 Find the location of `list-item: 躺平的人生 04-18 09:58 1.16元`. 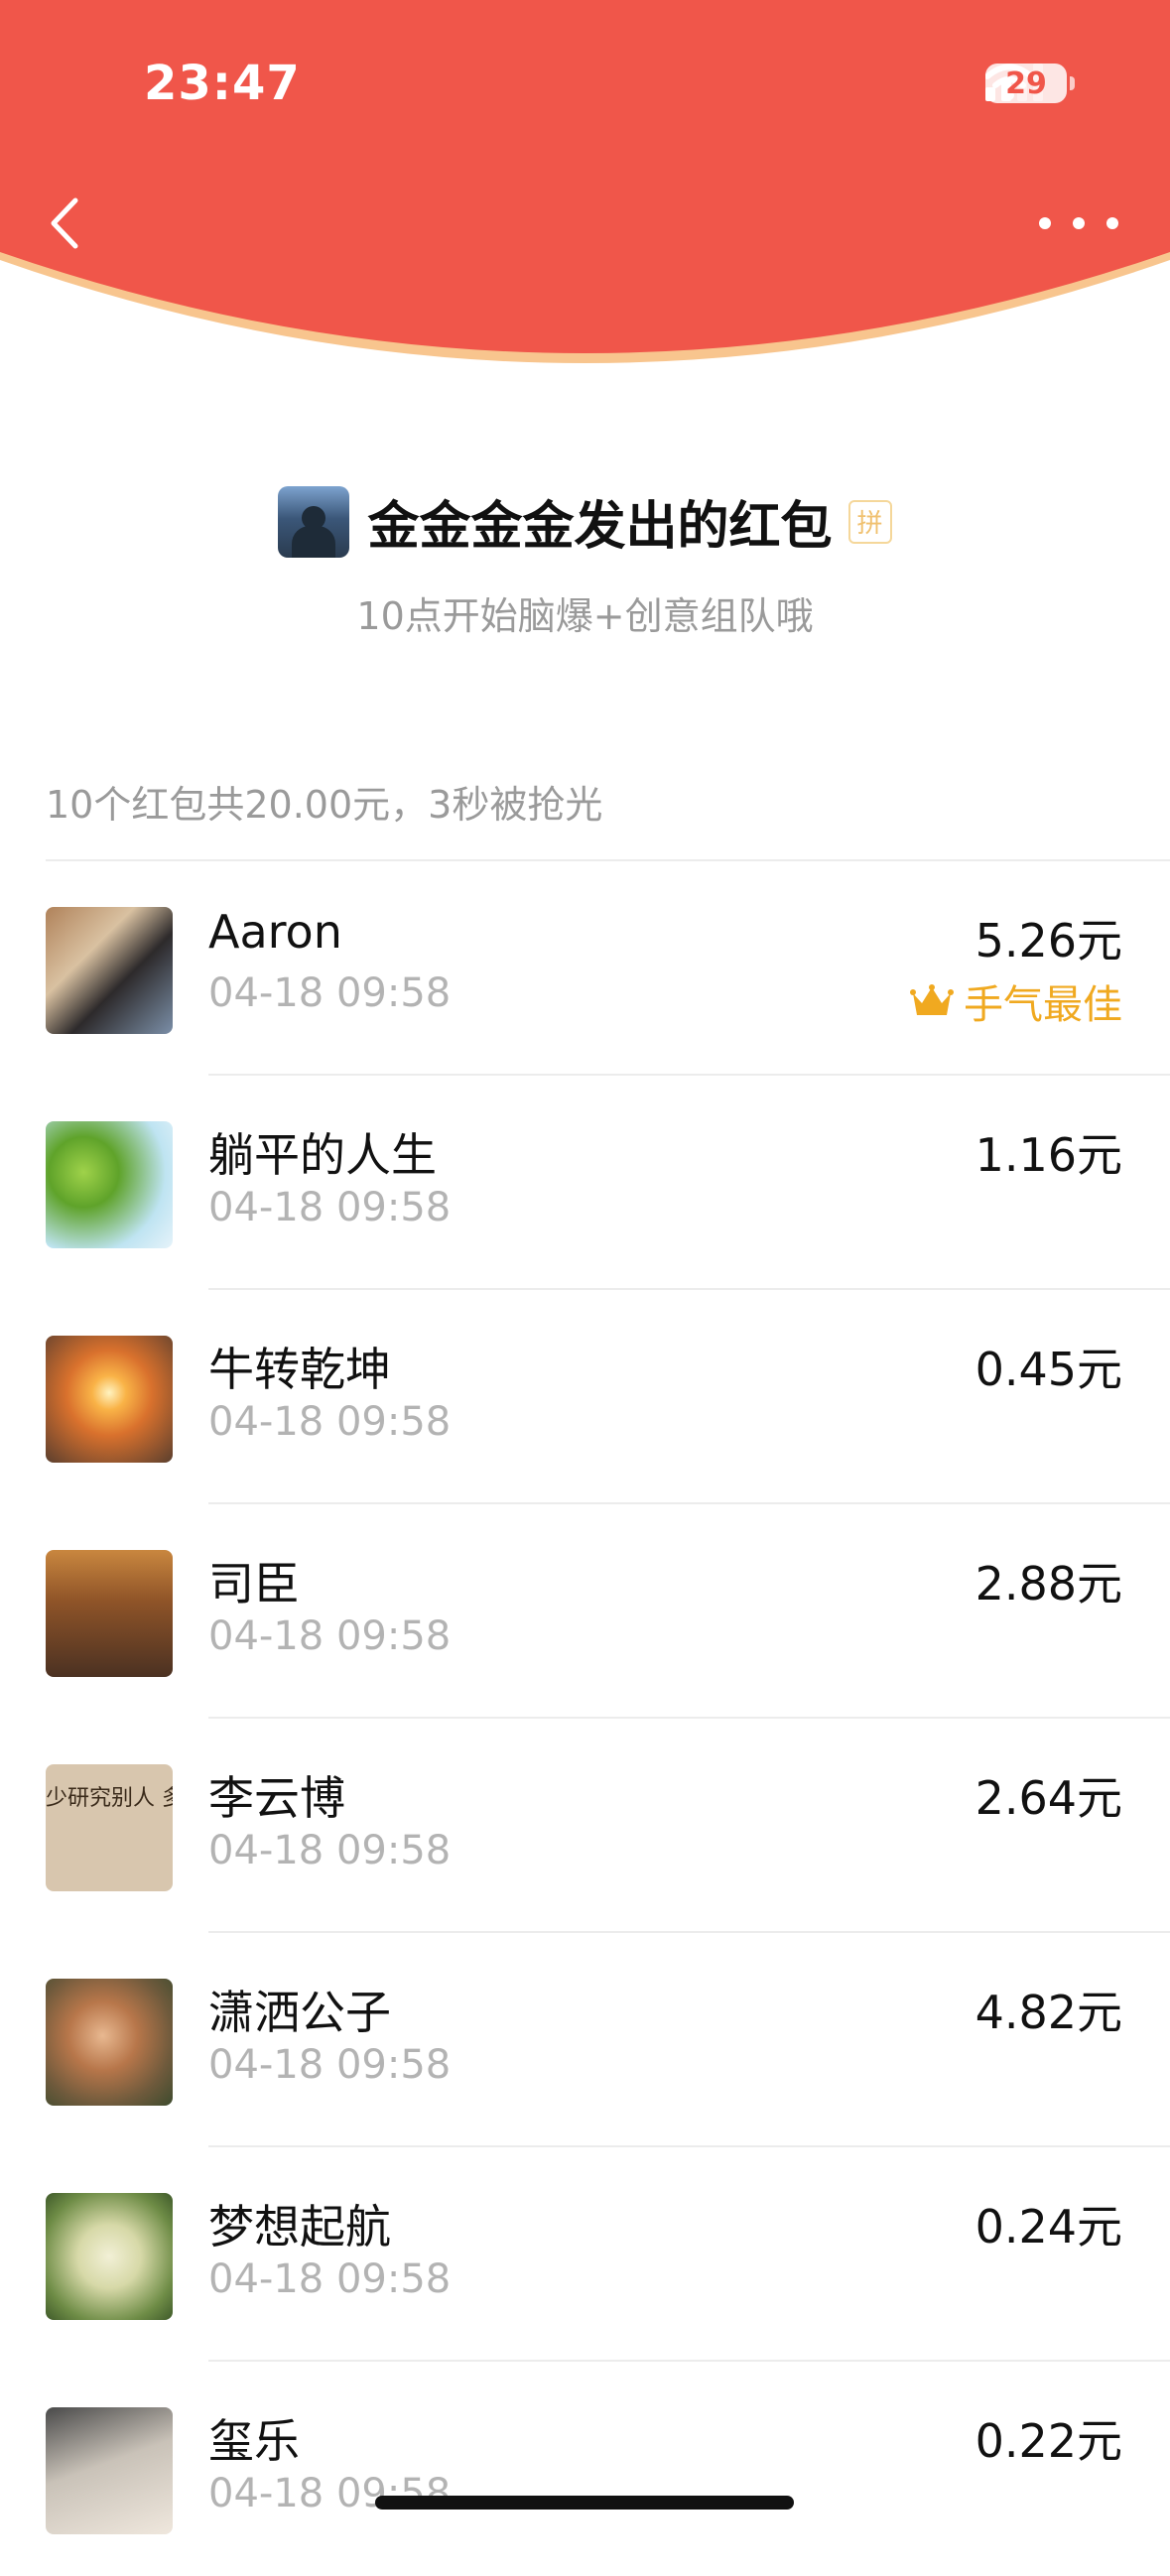

list-item: 躺平的人生 04-18 09:58 1.16元 is located at coordinates (585, 1183).